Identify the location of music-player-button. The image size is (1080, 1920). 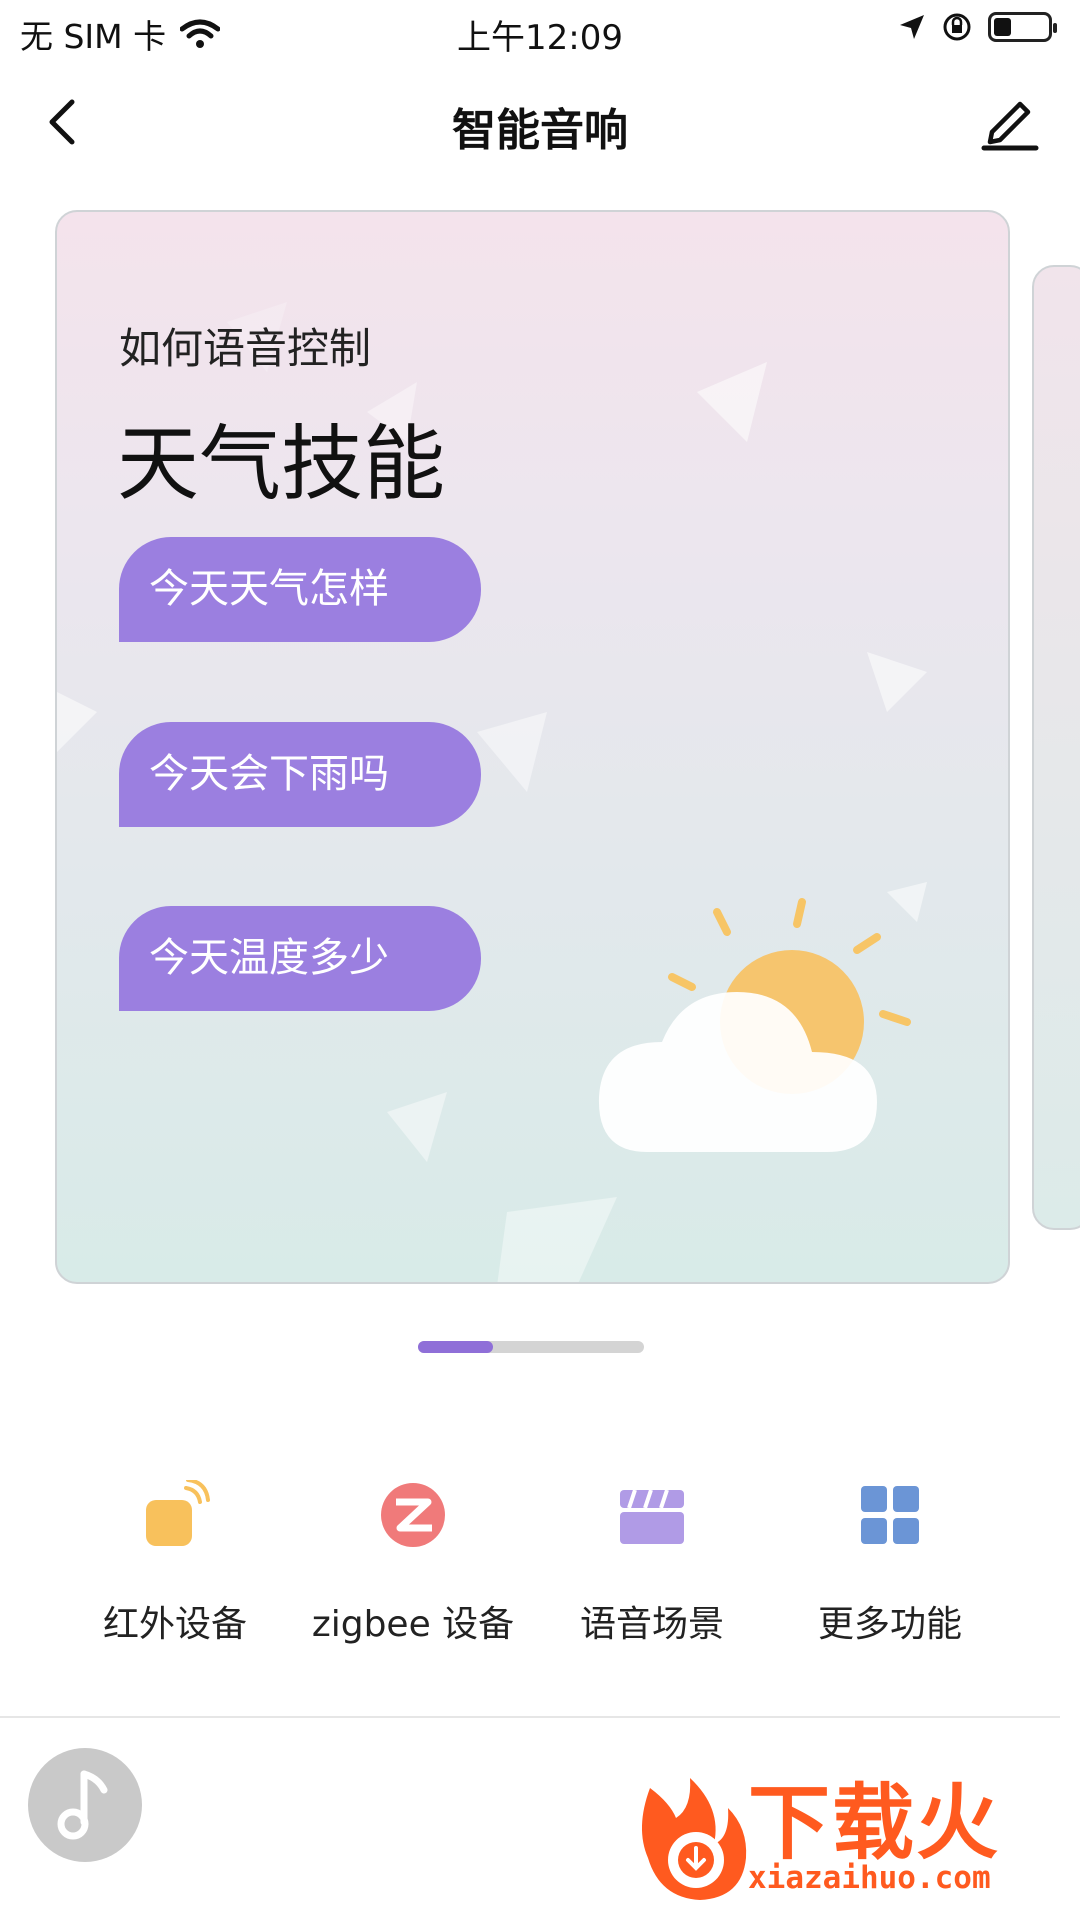
(85, 1805).